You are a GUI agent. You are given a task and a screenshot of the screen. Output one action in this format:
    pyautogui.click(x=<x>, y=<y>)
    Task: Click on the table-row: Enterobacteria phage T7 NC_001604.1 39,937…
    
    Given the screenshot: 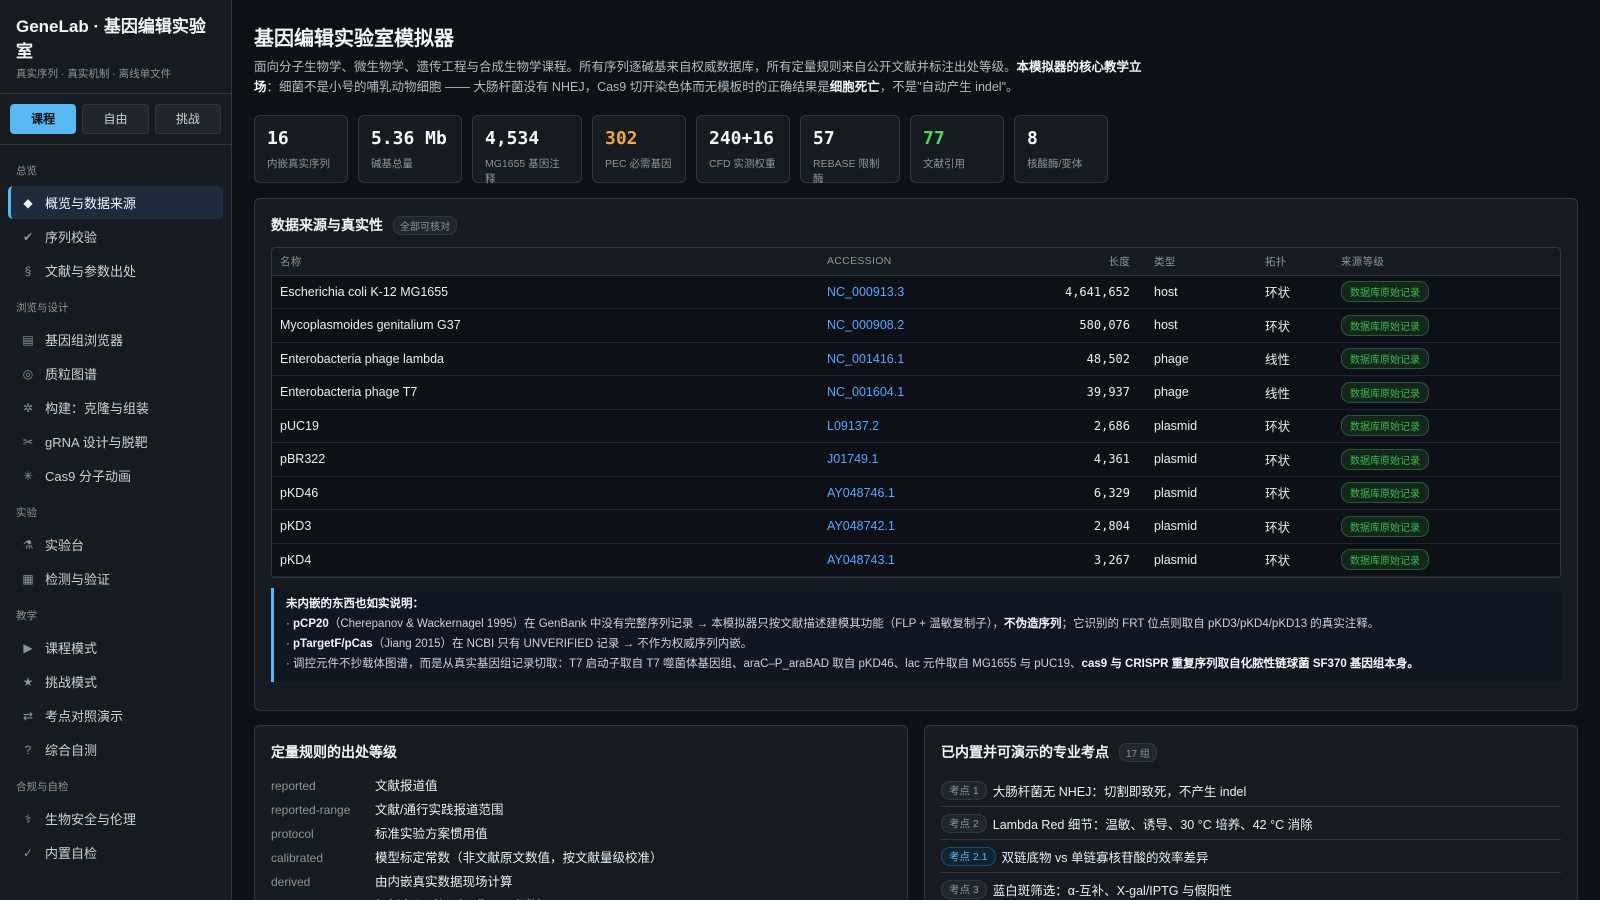 What is the action you would take?
    pyautogui.click(x=916, y=392)
    